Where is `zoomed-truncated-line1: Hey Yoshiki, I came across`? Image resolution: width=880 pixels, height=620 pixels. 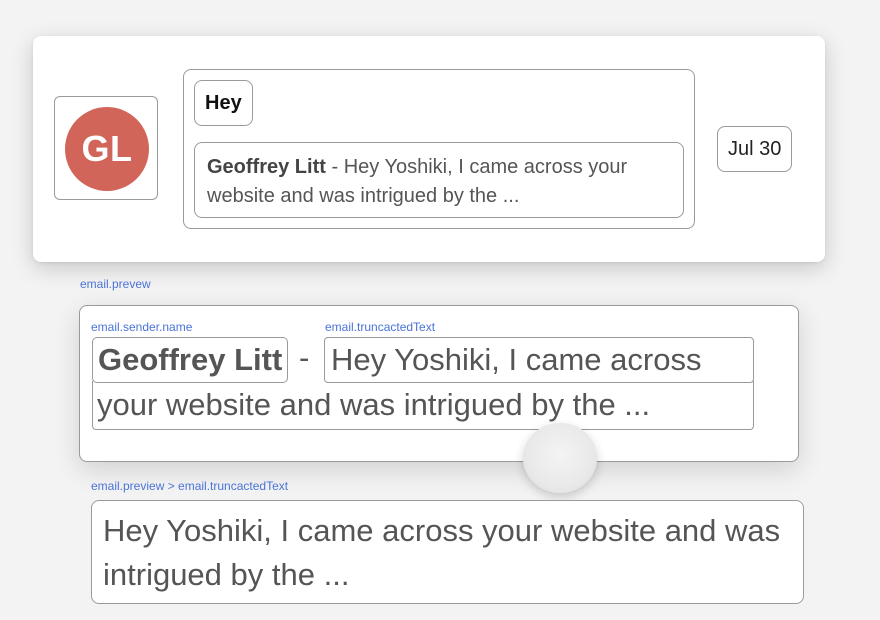 zoomed-truncated-line1: Hey Yoshiki, I came across is located at coordinates (539, 360).